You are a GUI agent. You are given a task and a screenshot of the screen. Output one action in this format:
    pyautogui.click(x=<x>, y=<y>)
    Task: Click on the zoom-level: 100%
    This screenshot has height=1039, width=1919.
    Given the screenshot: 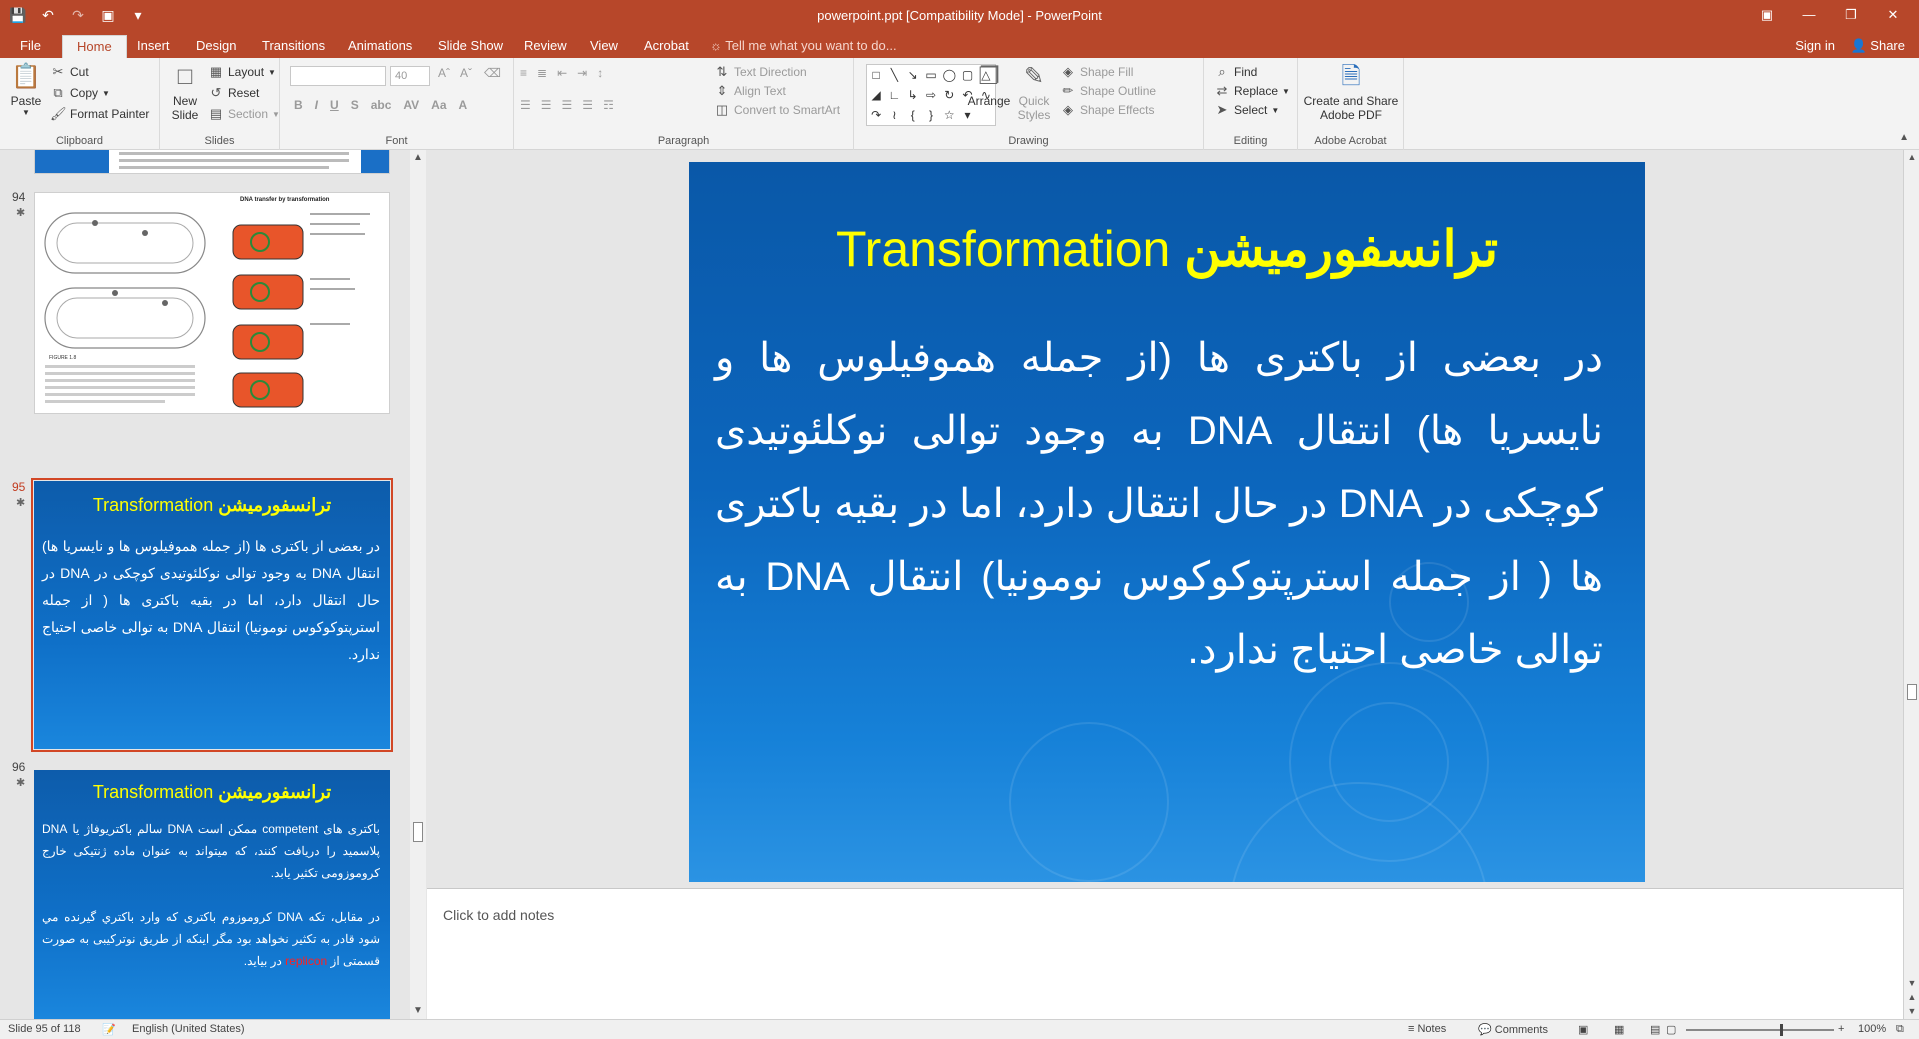 What is the action you would take?
    pyautogui.click(x=1872, y=1029)
    